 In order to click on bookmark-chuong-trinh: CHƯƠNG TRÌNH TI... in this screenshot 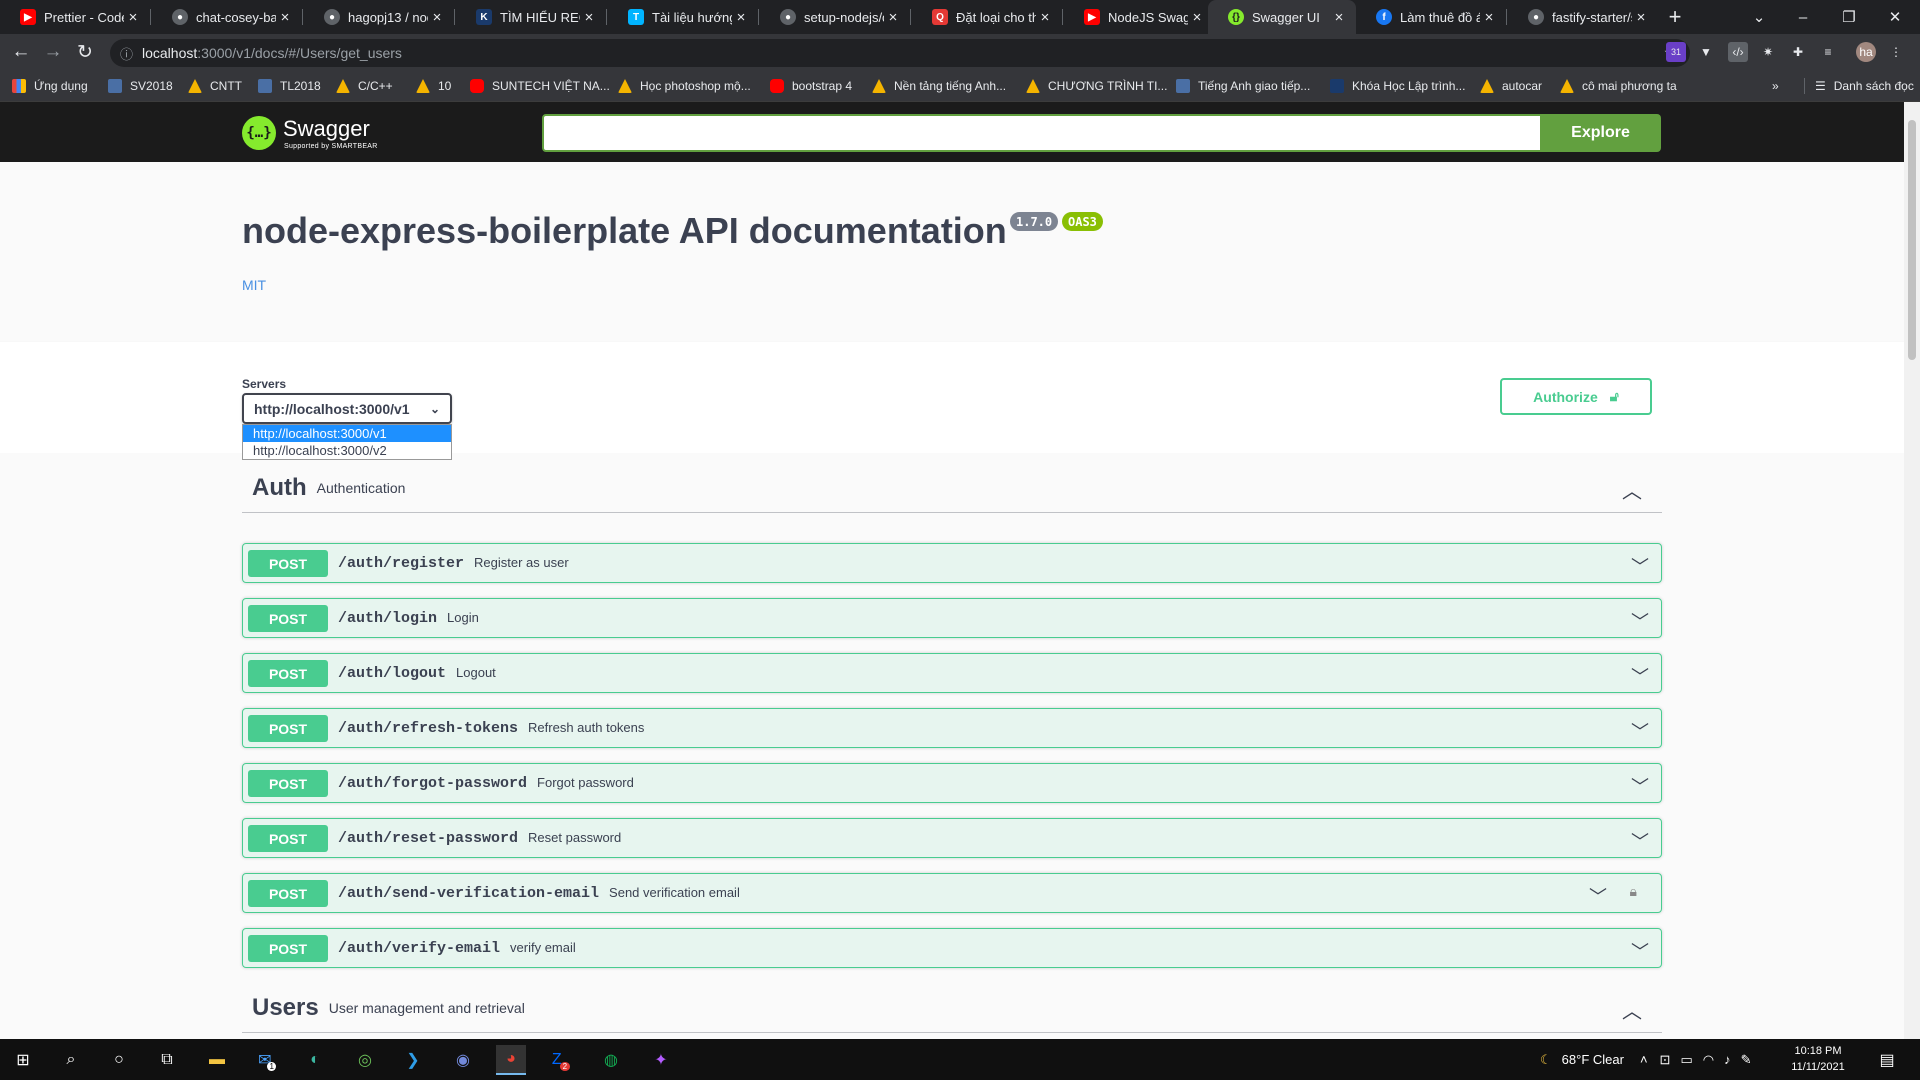, I will do `click(1096, 86)`.